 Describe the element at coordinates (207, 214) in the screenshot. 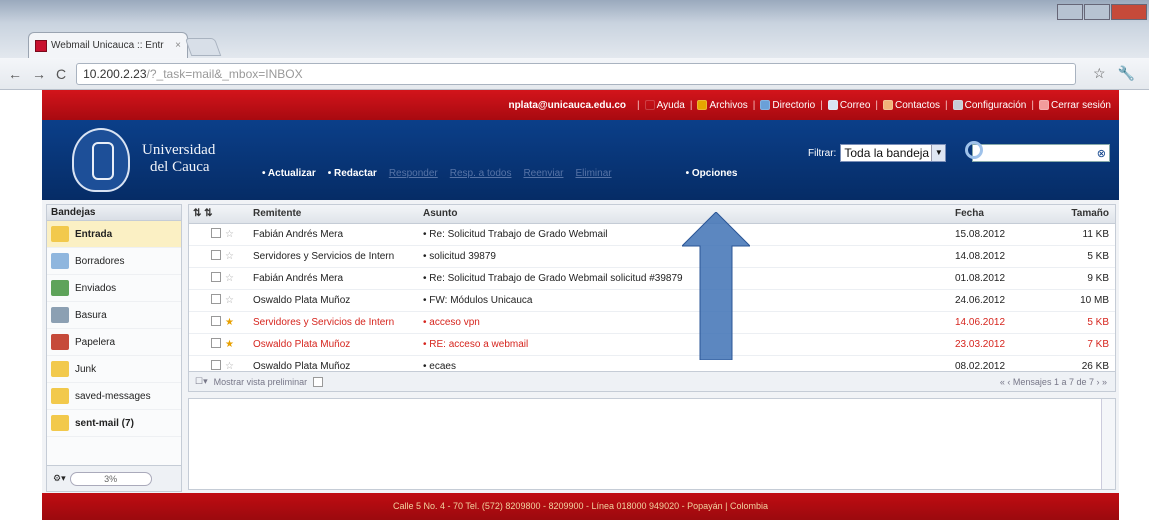

I see `thread-toggle-icon: ⇅ ⇅` at that location.